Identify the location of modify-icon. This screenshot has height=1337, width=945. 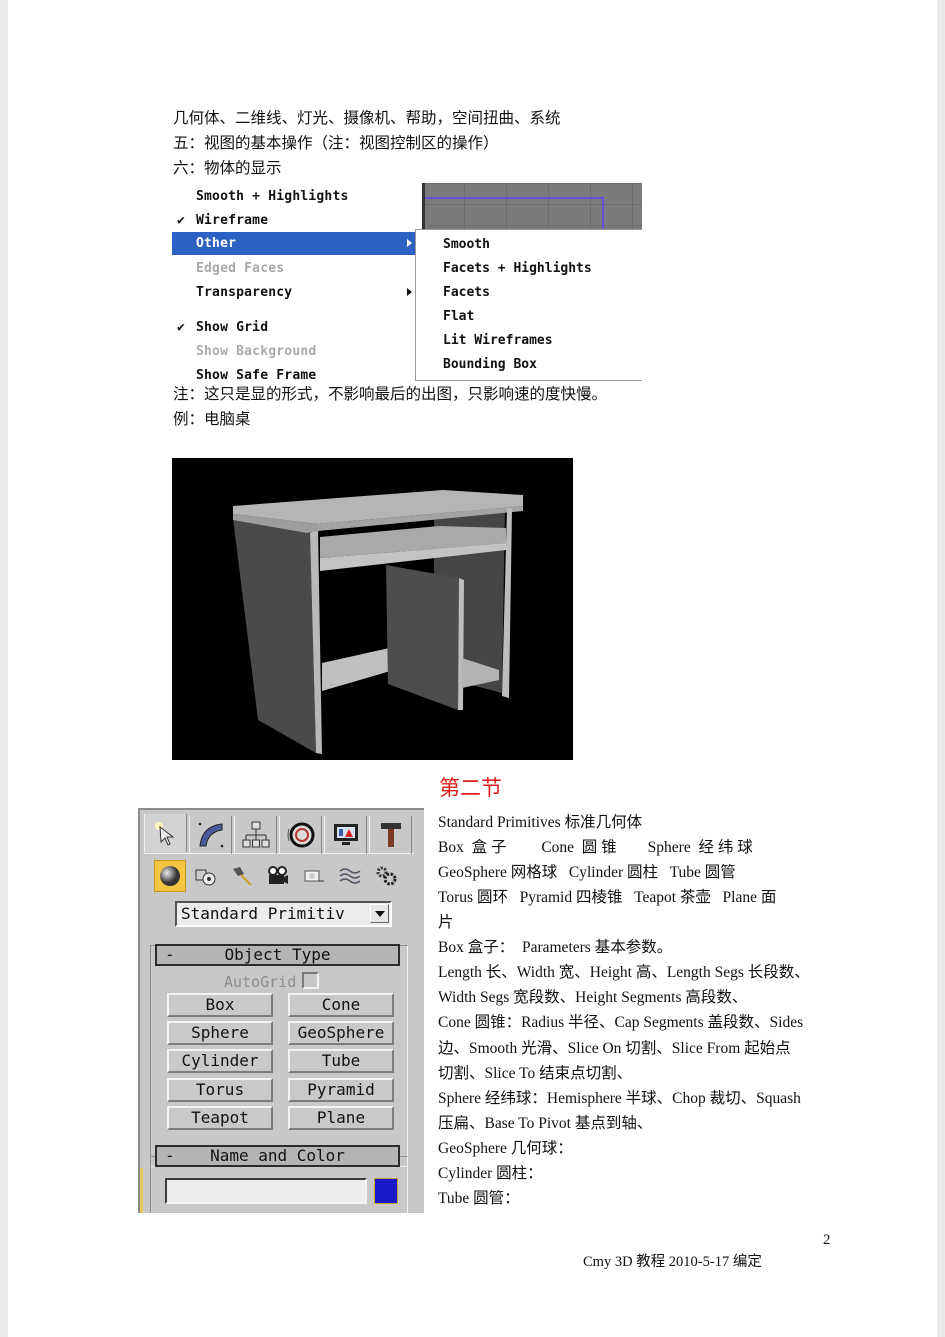
(210, 835).